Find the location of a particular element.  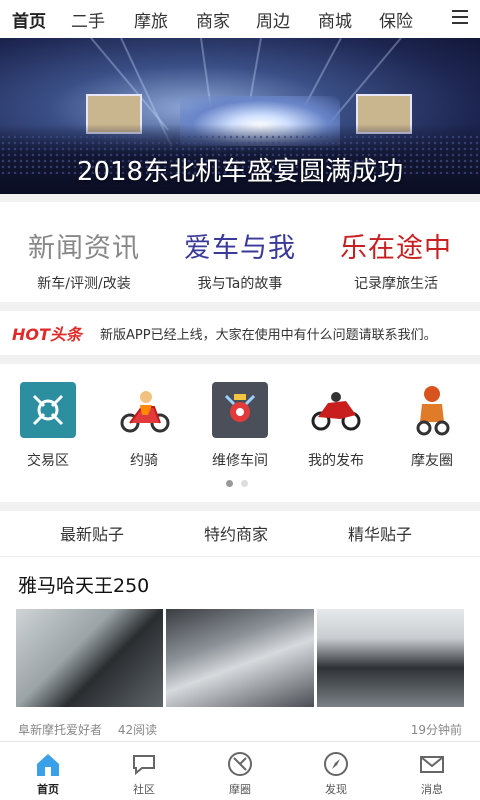

bottom-nav-moto-circle: 摩圈 is located at coordinates (240, 771).